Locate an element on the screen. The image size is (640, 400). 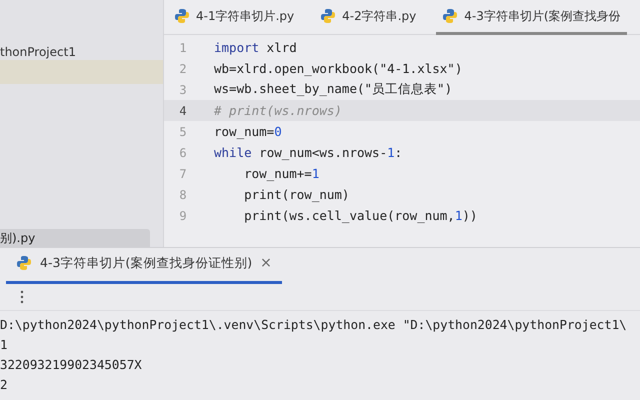
line-number: 3 is located at coordinates (183, 89).